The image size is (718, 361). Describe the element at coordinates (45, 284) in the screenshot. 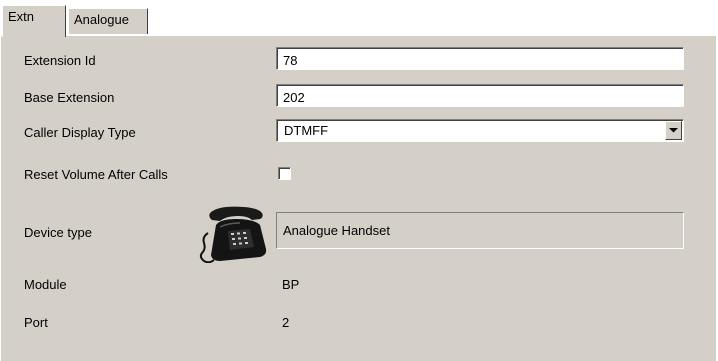

I see `module-label: Module` at that location.